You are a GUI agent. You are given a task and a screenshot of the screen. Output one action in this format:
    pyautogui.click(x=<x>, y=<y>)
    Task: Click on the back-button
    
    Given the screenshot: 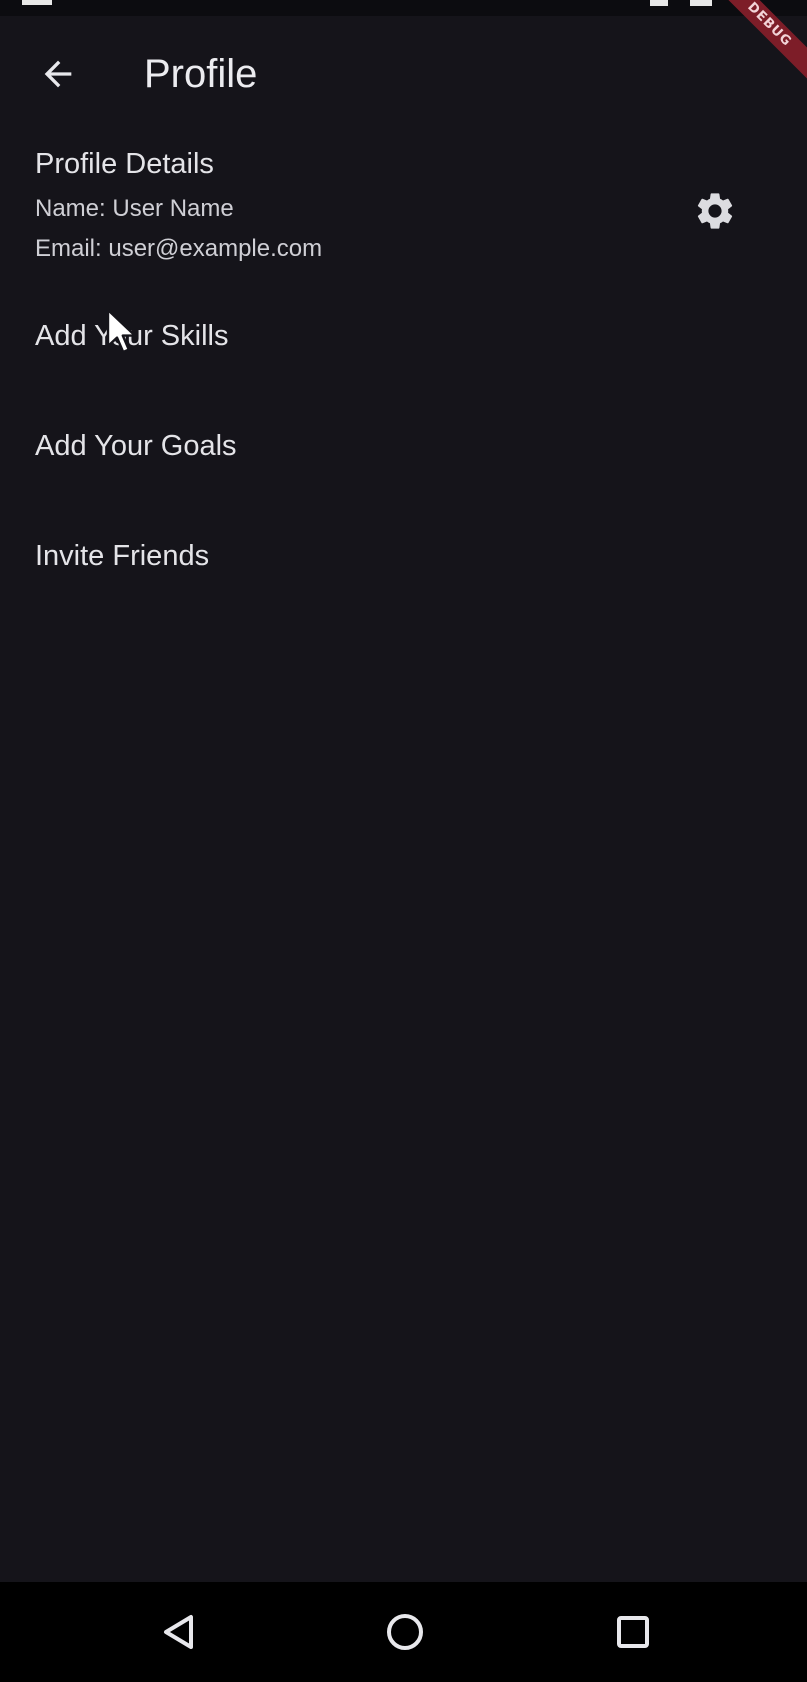 What is the action you would take?
    pyautogui.click(x=58, y=74)
    